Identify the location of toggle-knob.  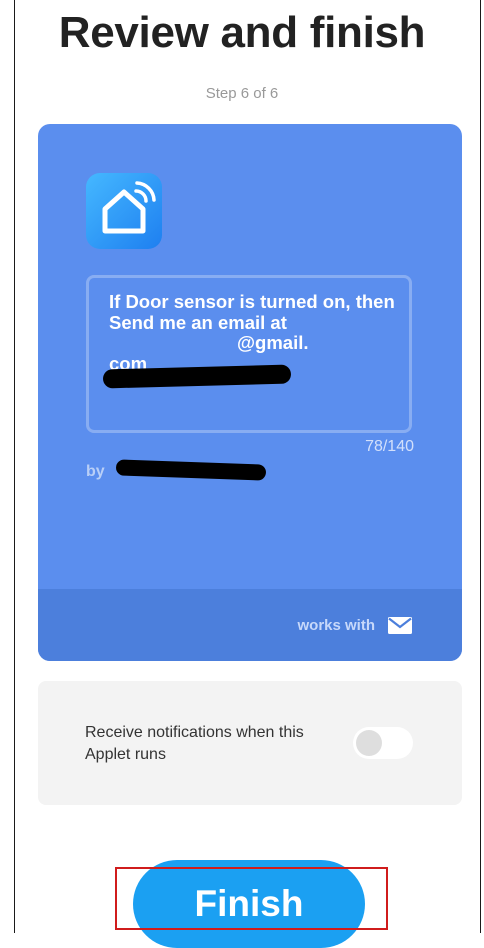
(369, 743).